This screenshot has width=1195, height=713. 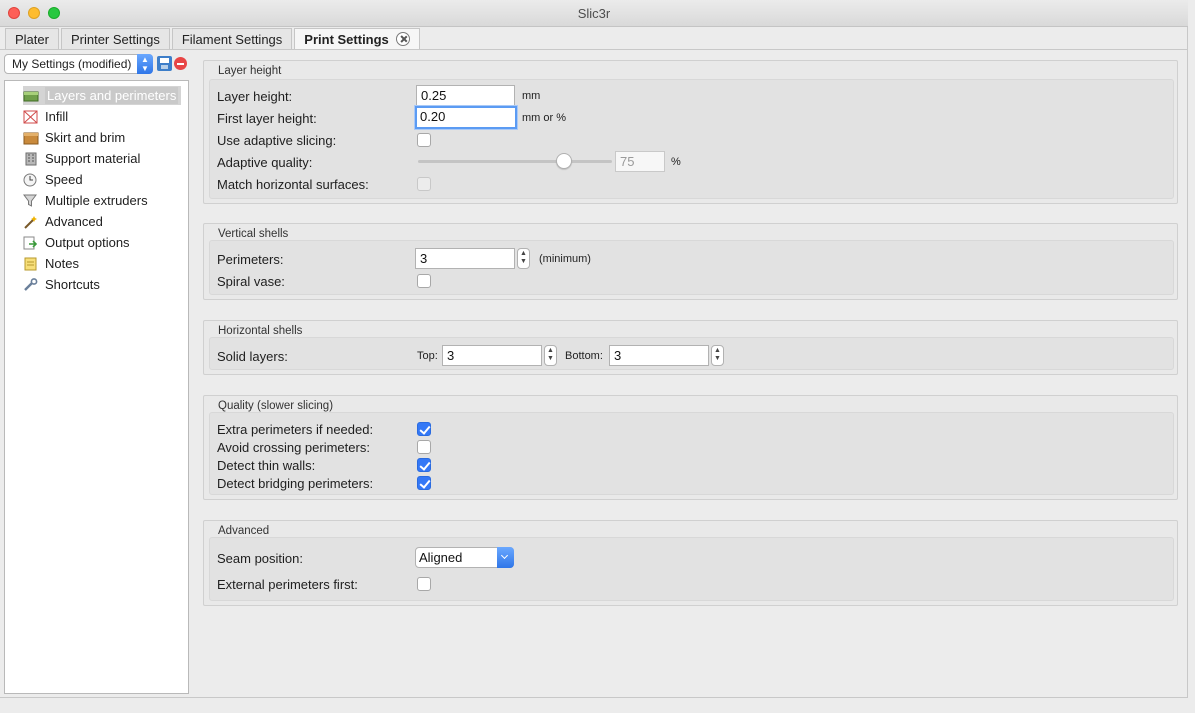 I want to click on seam-position-label: Seam position:, so click(x=260, y=558).